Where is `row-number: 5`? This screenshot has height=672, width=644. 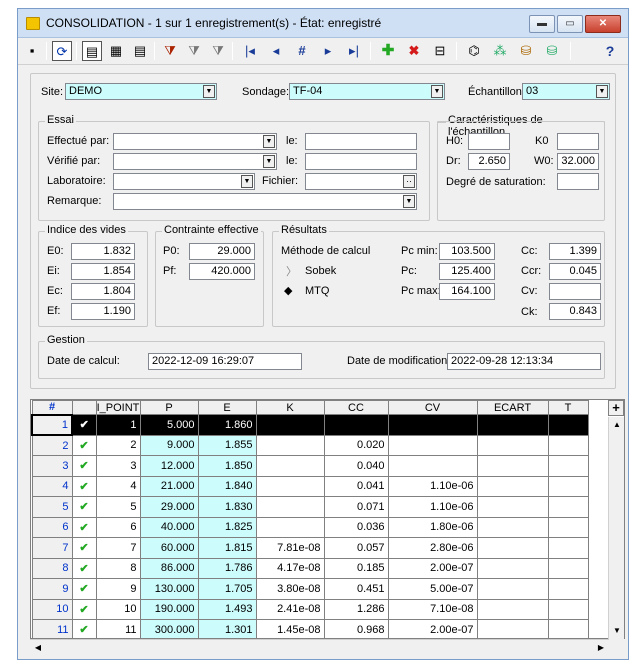 row-number: 5 is located at coordinates (52, 507).